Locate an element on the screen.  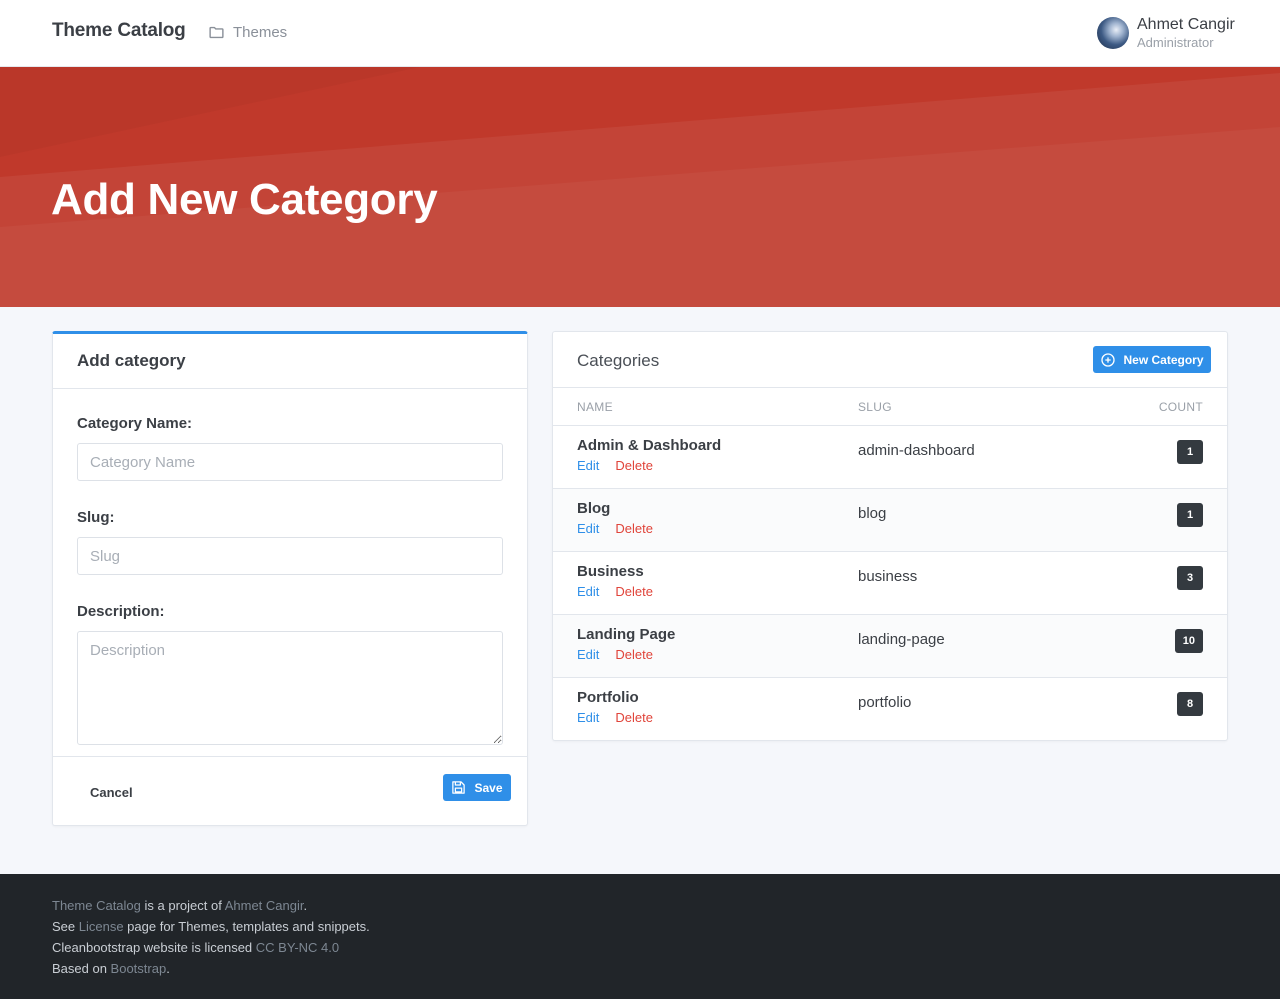
category-slug: portfolio is located at coordinates (885, 702).